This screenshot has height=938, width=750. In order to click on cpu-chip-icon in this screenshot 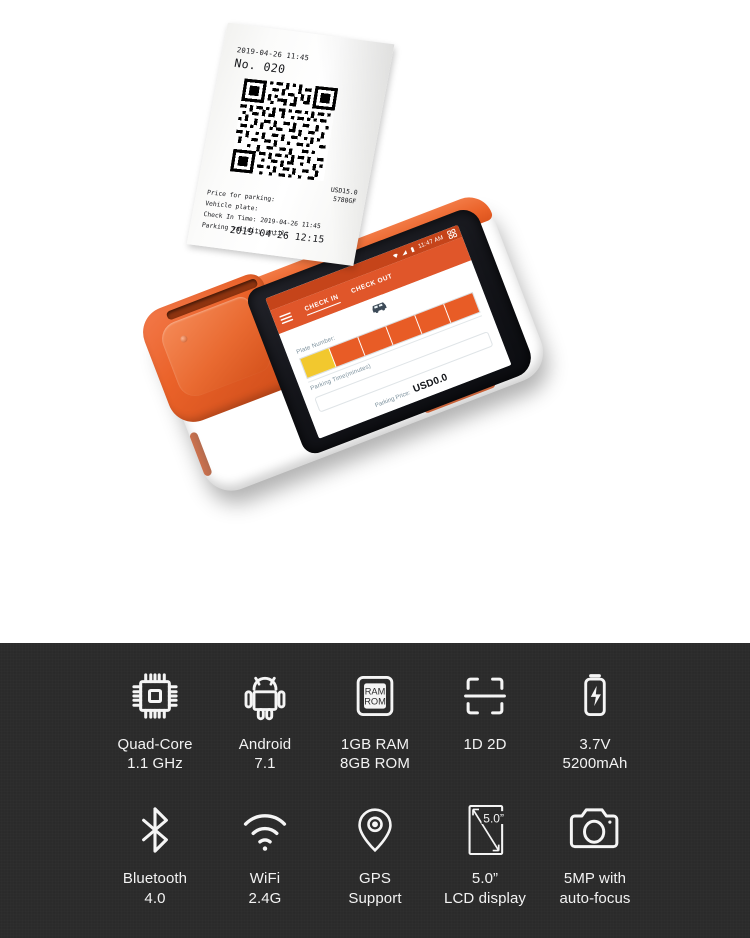, I will do `click(155, 696)`.